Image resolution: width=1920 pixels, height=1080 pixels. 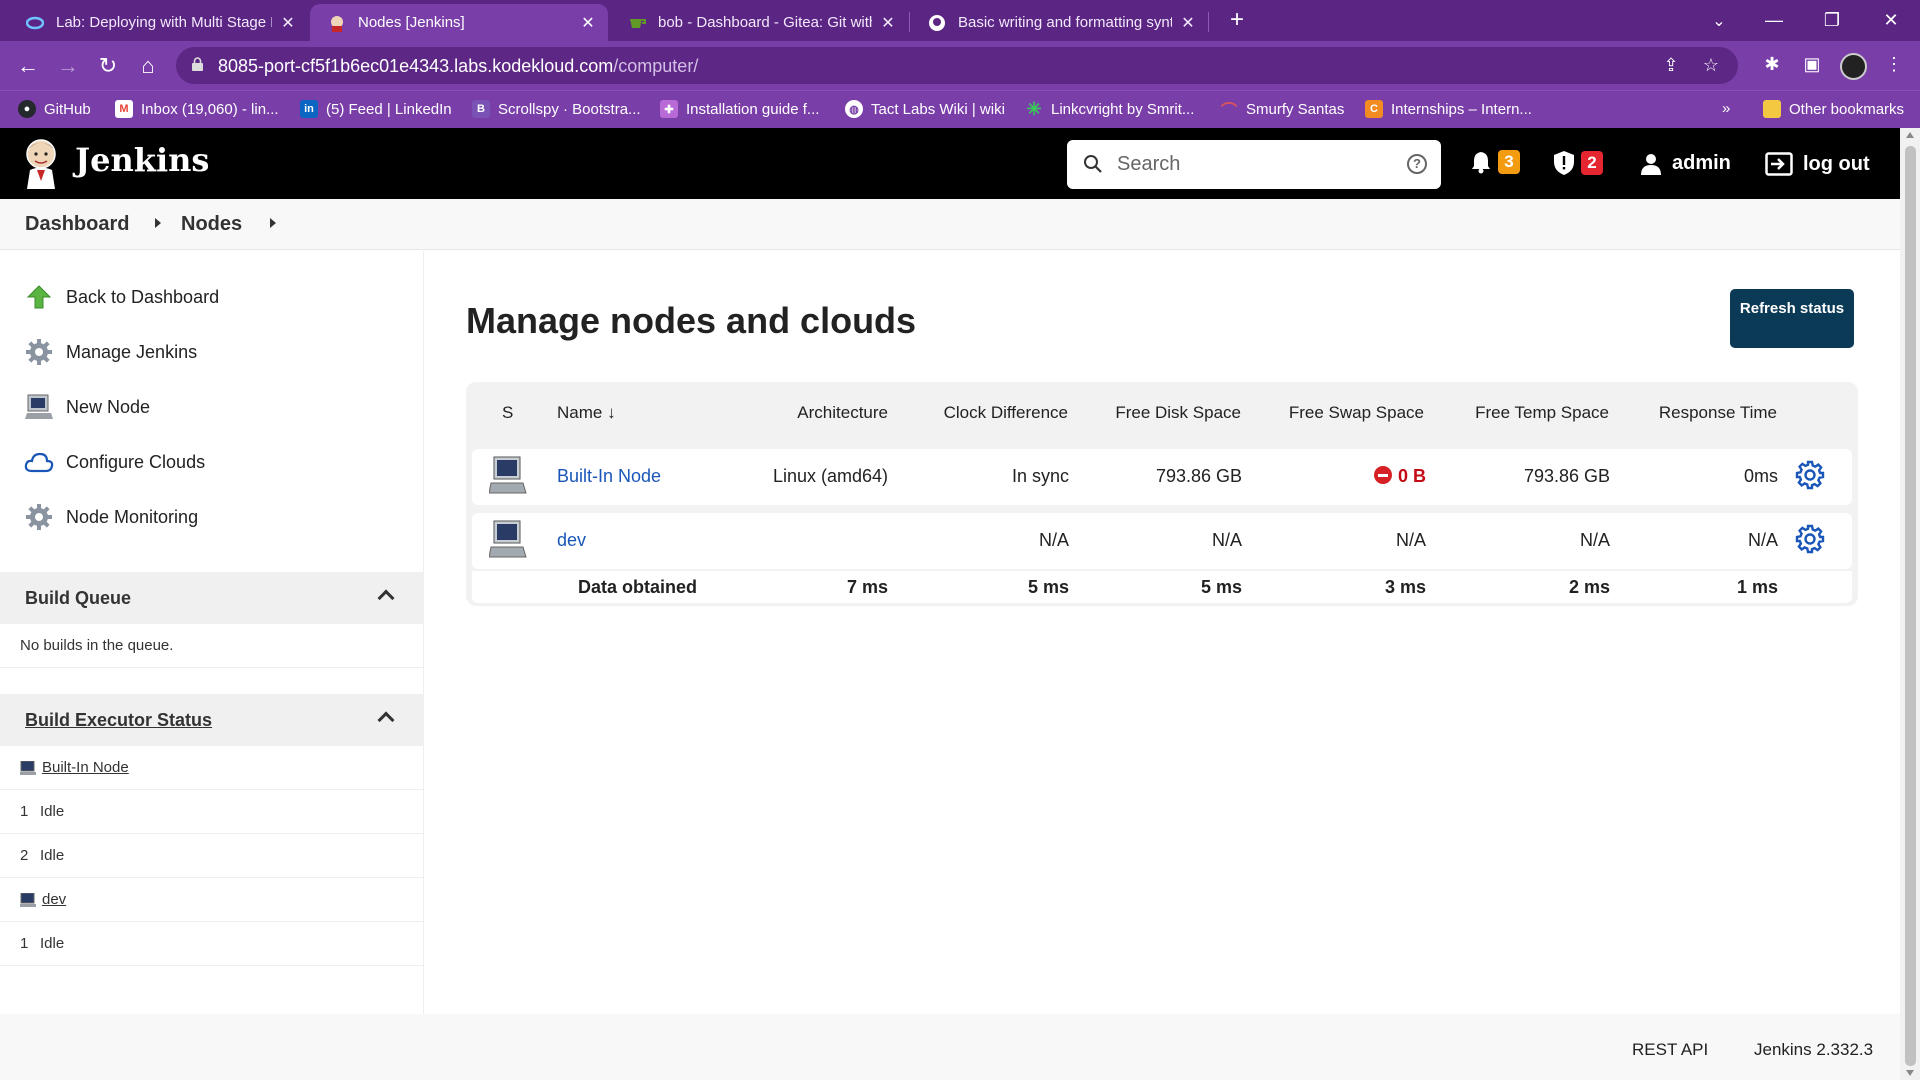 What do you see at coordinates (691, 320) in the screenshot?
I see `page-title: Manage nodes and clouds` at bounding box center [691, 320].